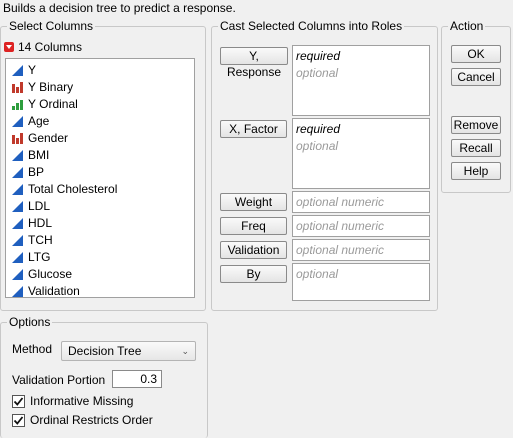  I want to click on column-label: BMI, so click(39, 155).